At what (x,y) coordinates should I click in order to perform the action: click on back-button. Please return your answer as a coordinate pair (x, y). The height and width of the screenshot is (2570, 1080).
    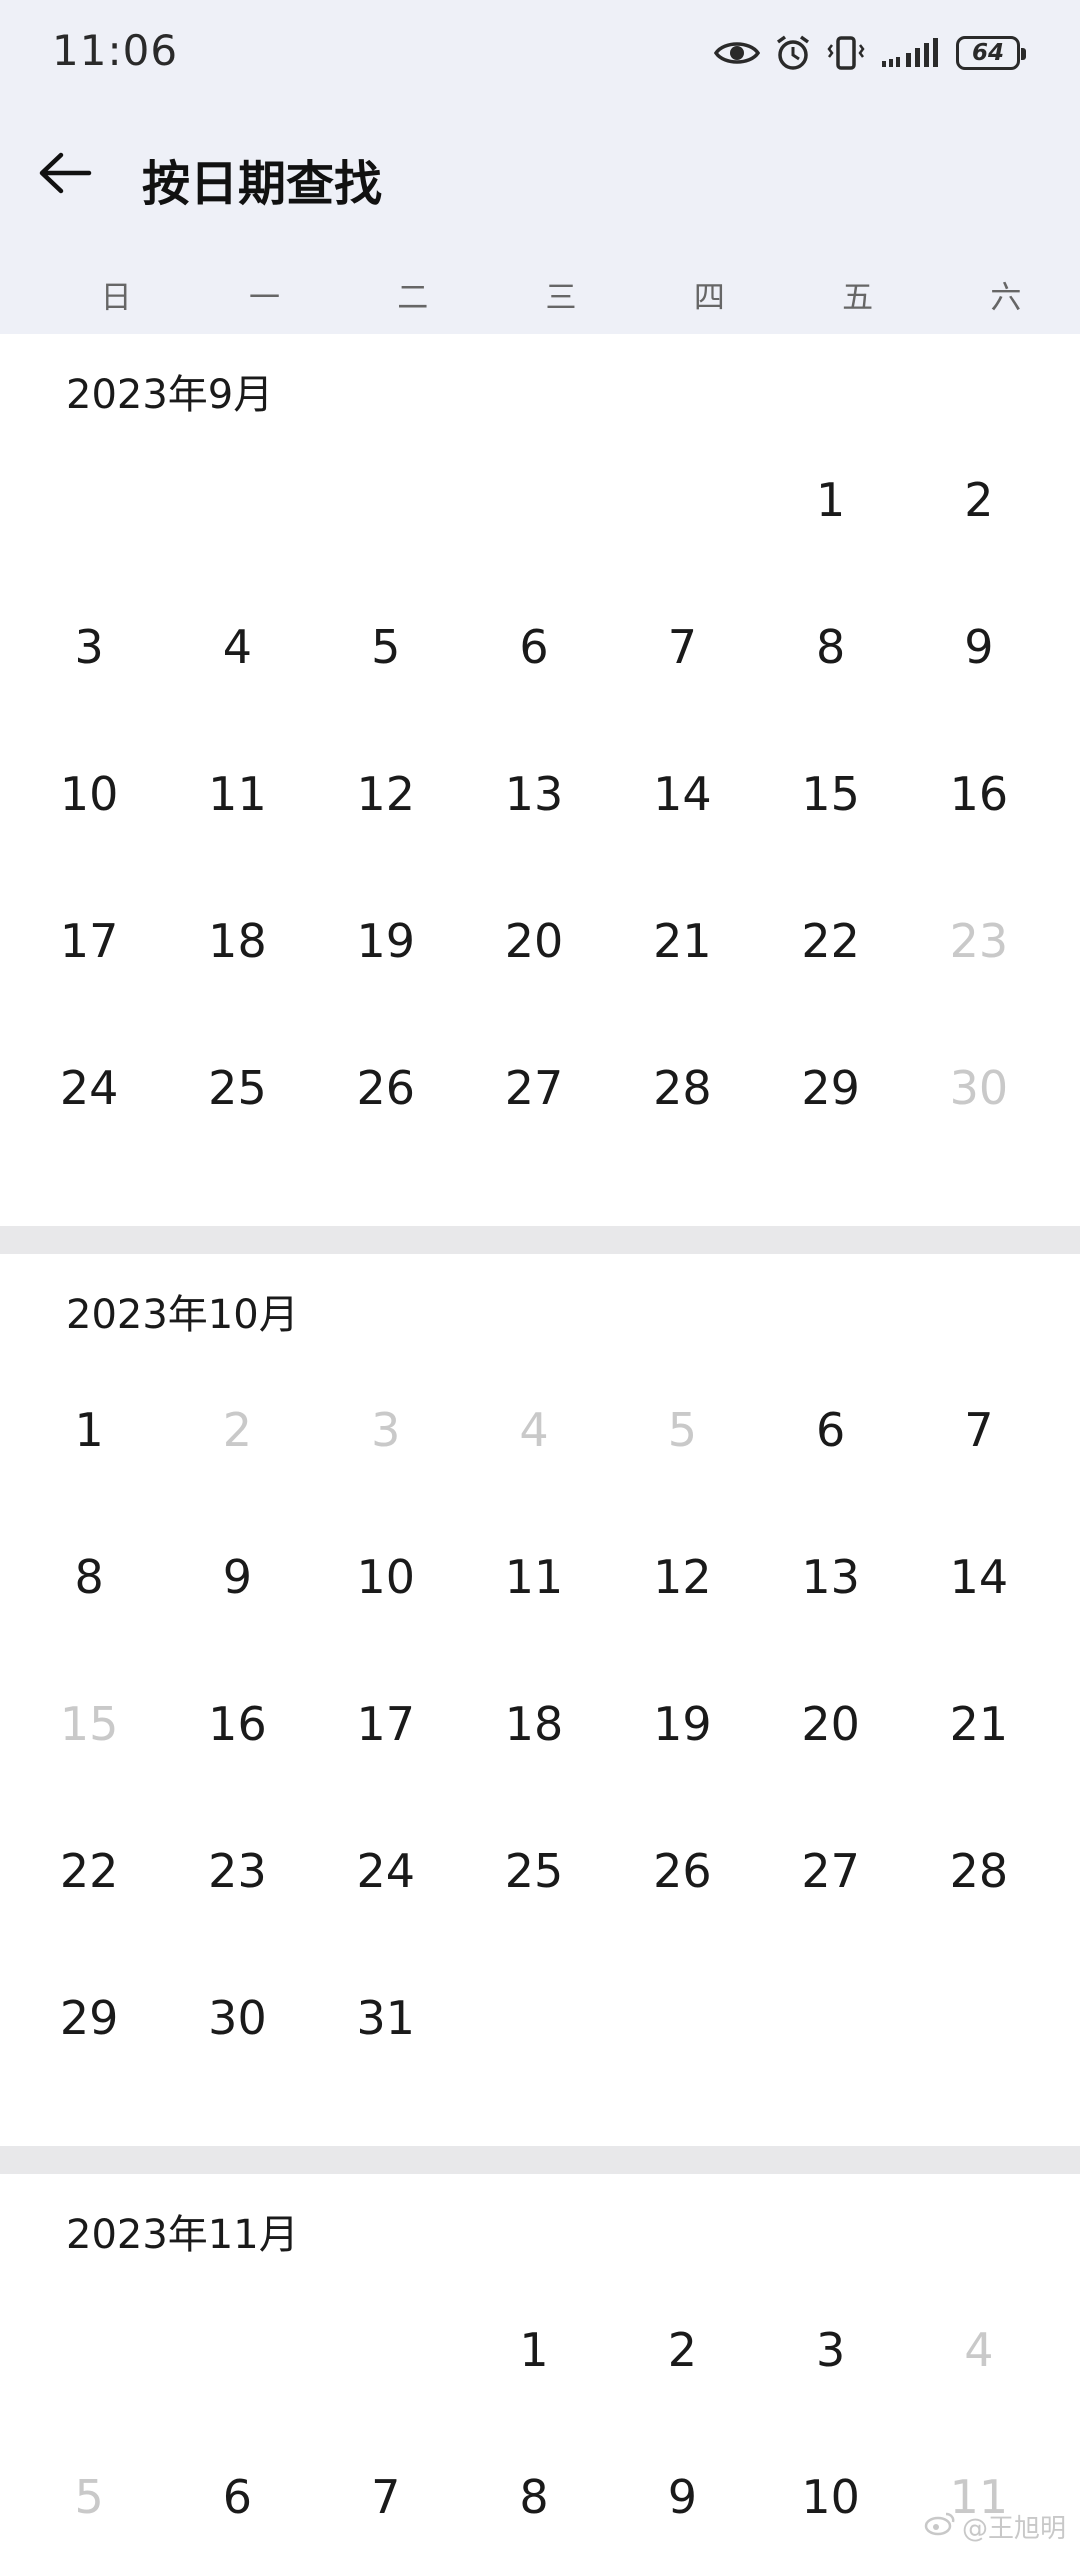
    Looking at the image, I should click on (65, 175).